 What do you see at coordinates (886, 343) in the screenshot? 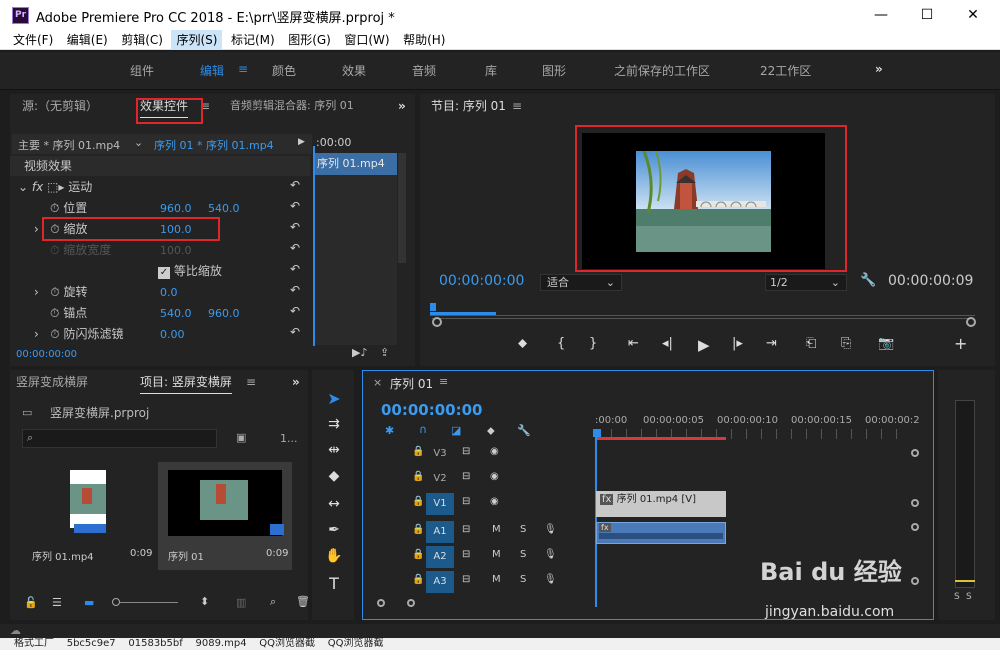
I see `camera-icon: 📷` at bounding box center [886, 343].